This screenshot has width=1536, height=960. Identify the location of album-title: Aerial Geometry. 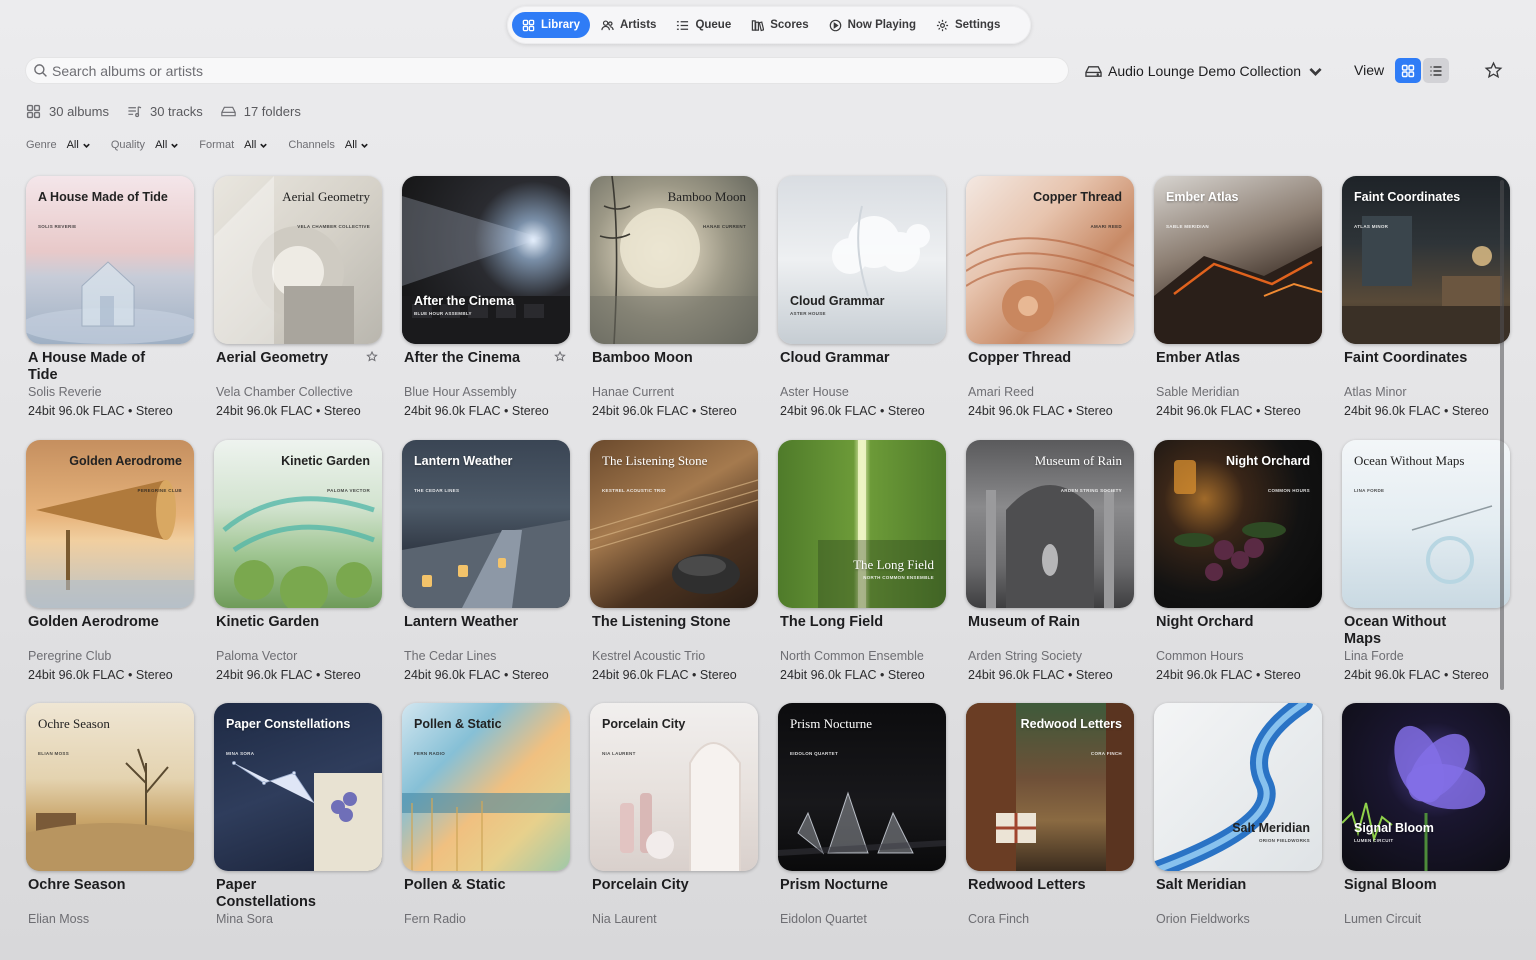
(298, 367).